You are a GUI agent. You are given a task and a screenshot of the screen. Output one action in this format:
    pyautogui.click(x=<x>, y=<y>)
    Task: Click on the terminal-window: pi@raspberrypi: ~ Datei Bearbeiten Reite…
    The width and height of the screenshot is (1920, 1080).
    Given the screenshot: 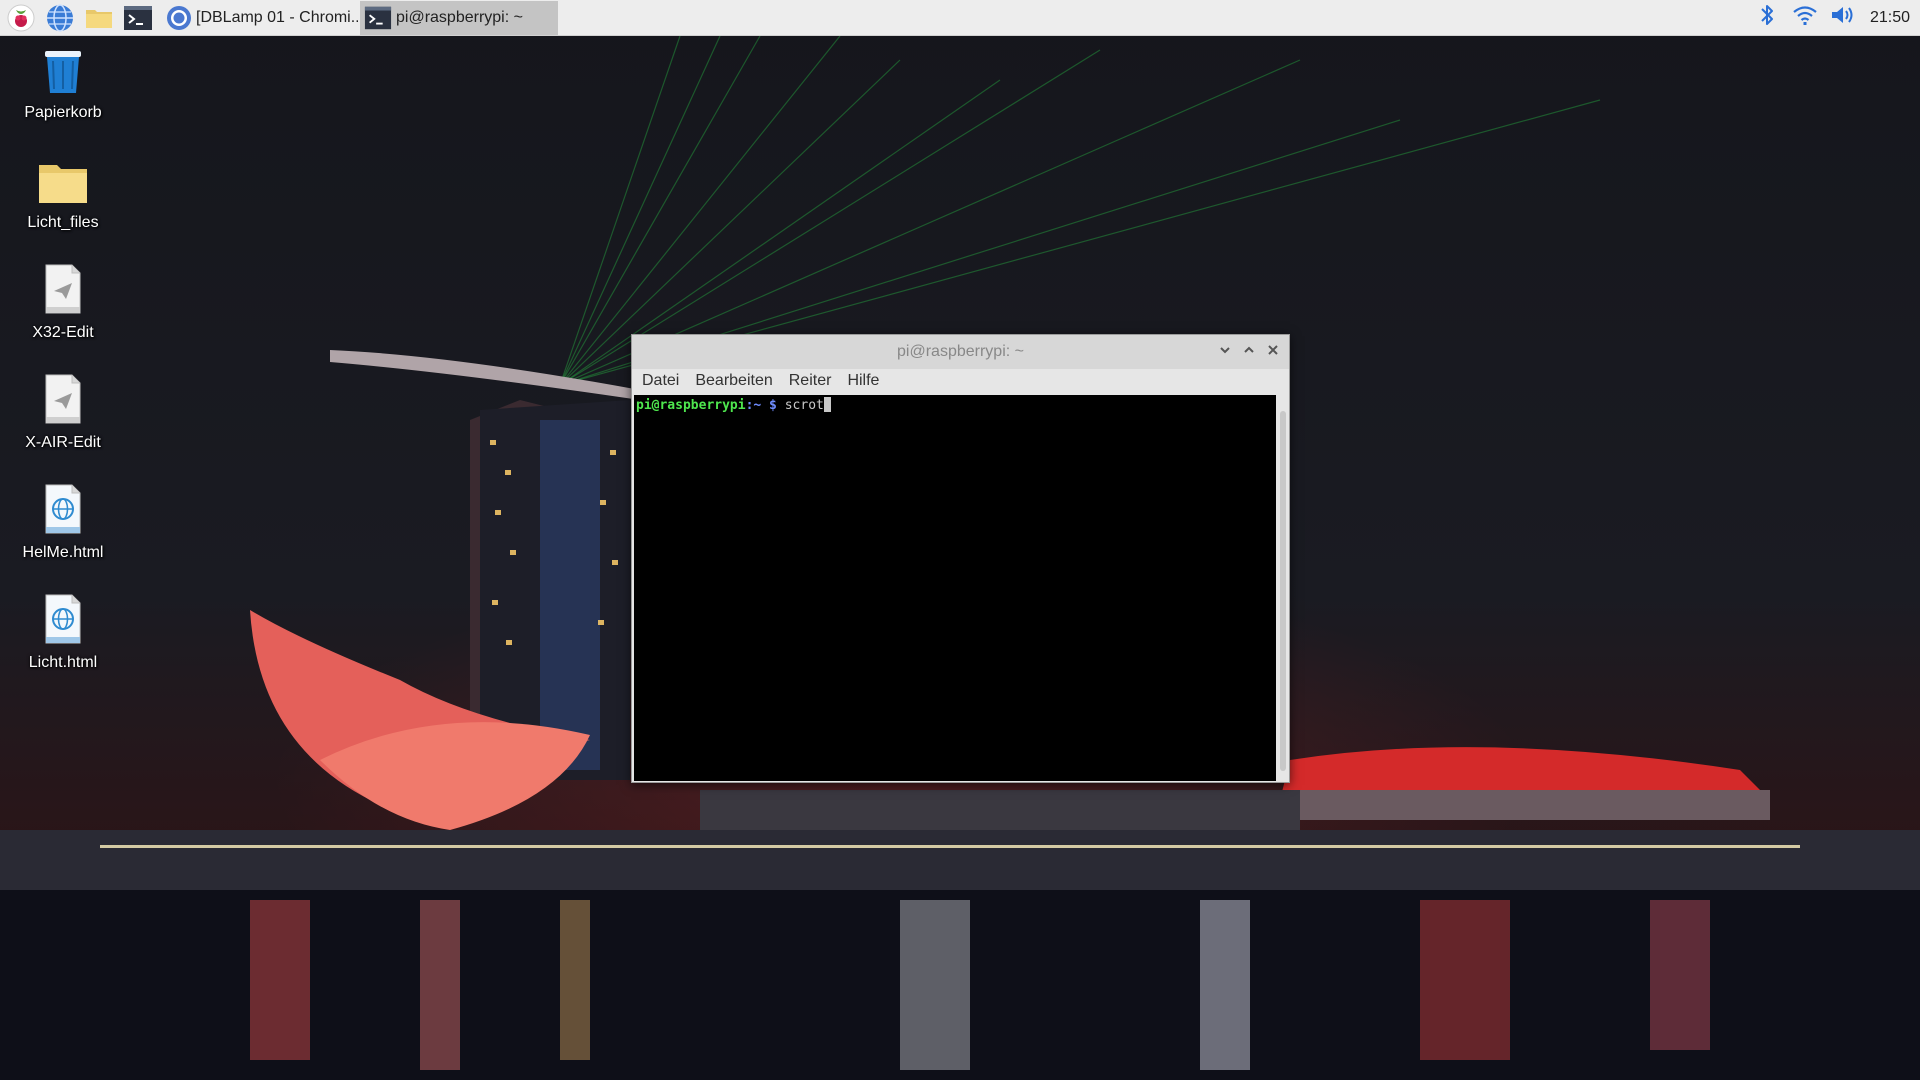 What is the action you would take?
    pyautogui.click(x=960, y=558)
    